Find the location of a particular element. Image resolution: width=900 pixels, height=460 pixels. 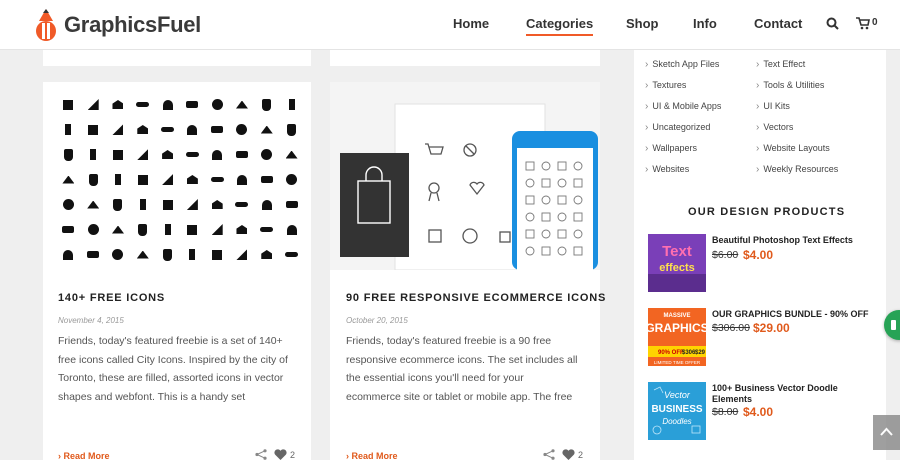

category-link: UI & Mobile Apps is located at coordinates (683, 106).